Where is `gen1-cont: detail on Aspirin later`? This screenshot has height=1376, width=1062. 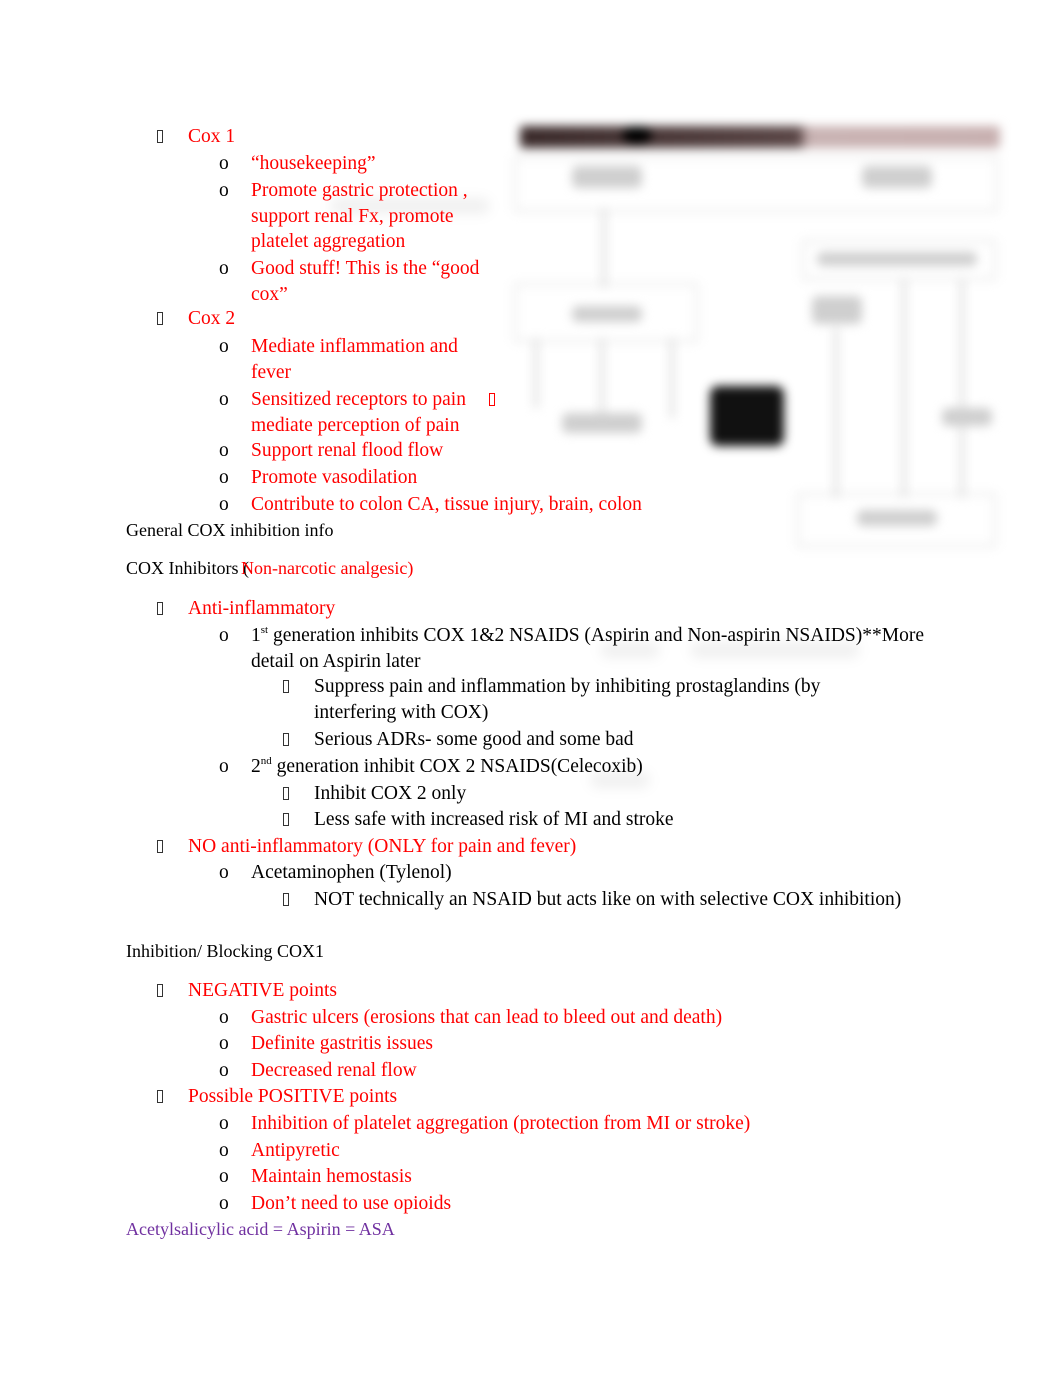
gen1-cont: detail on Aspirin later is located at coordinates (336, 661).